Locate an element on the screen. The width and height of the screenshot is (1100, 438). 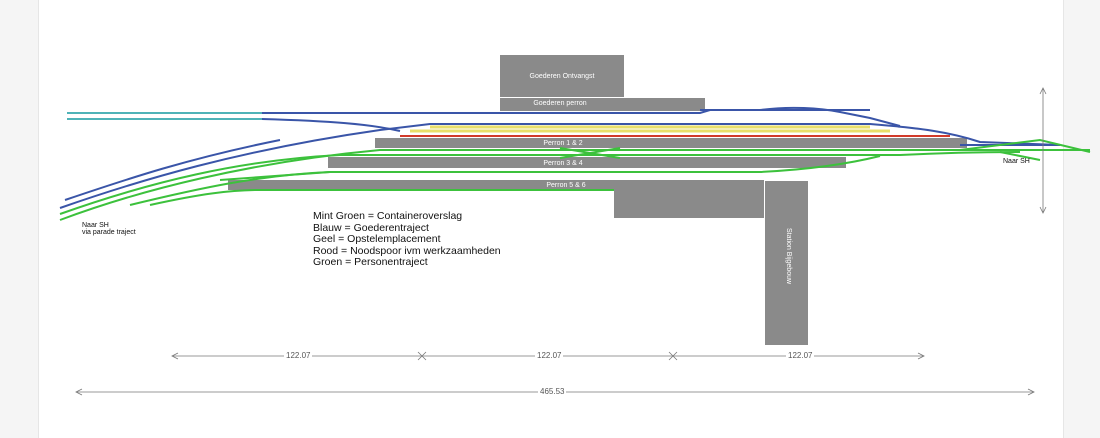
station-label: Station Bijgebouw is located at coordinates (788, 256).